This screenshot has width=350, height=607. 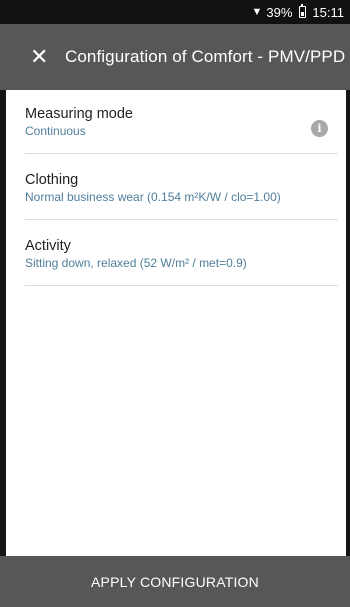 I want to click on device-frame-left, so click(x=3, y=303).